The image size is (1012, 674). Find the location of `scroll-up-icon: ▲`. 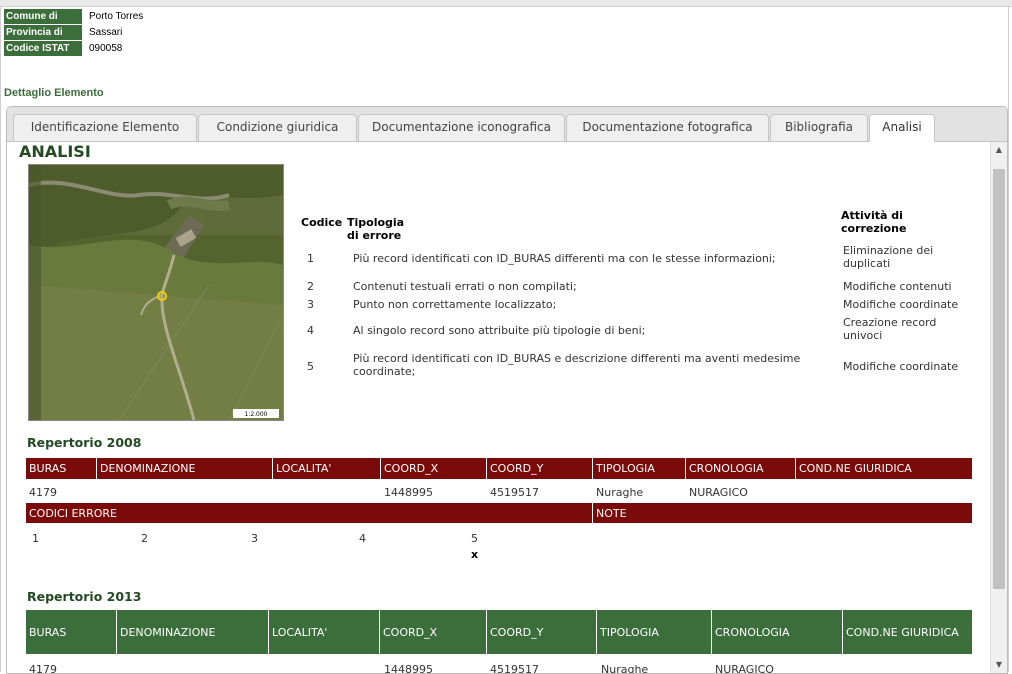

scroll-up-icon: ▲ is located at coordinates (999, 150).